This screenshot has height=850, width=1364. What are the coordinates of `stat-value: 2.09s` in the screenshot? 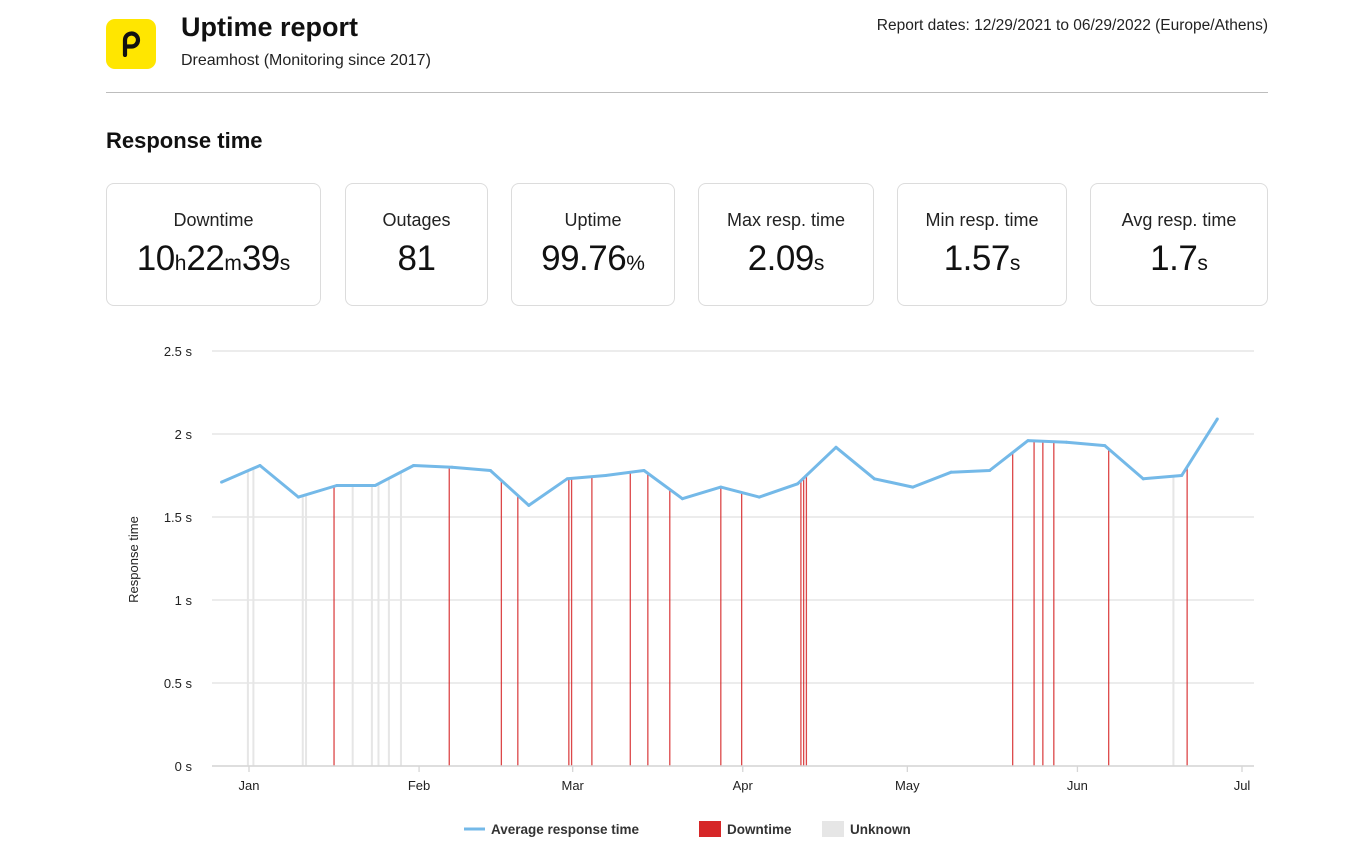 It's located at (786, 259).